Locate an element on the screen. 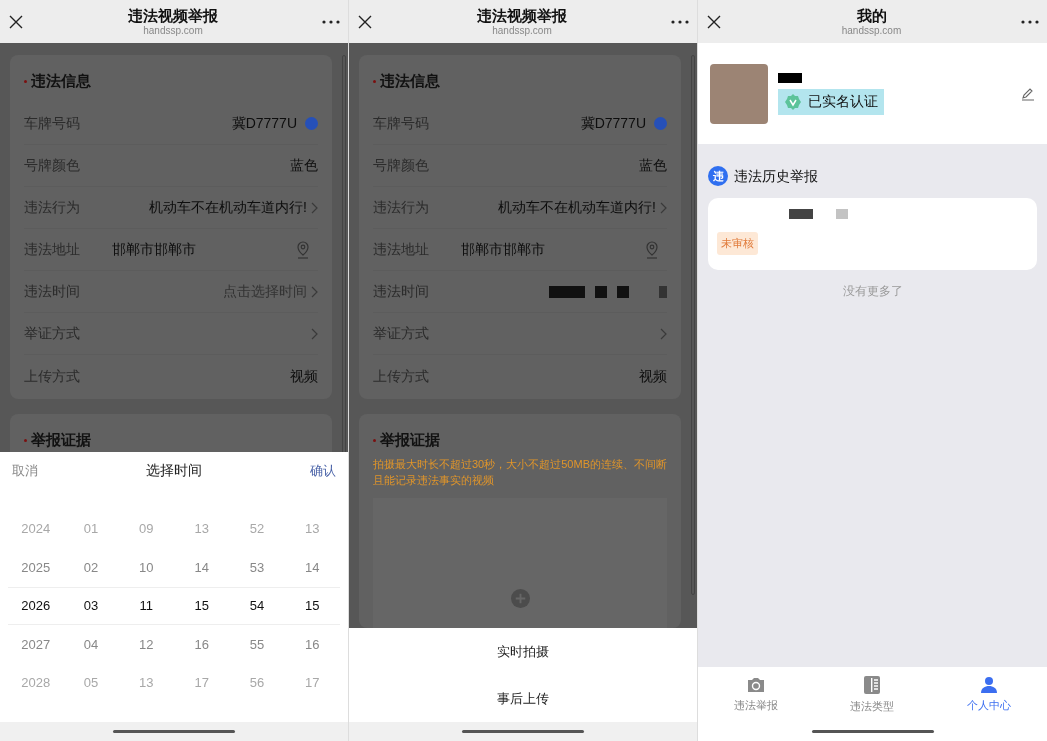  action-sheet-option: 事后上传 is located at coordinates (523, 698).